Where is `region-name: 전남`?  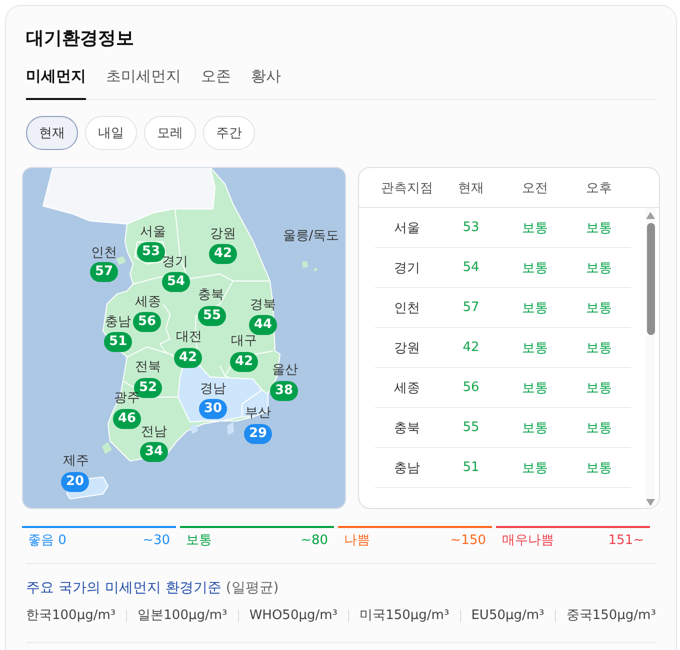
region-name: 전남 is located at coordinates (154, 432).